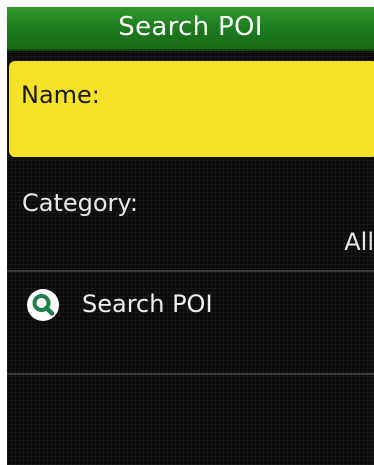 The image size is (374, 465). I want to click on search-poi-button: Search POI, so click(190, 307).